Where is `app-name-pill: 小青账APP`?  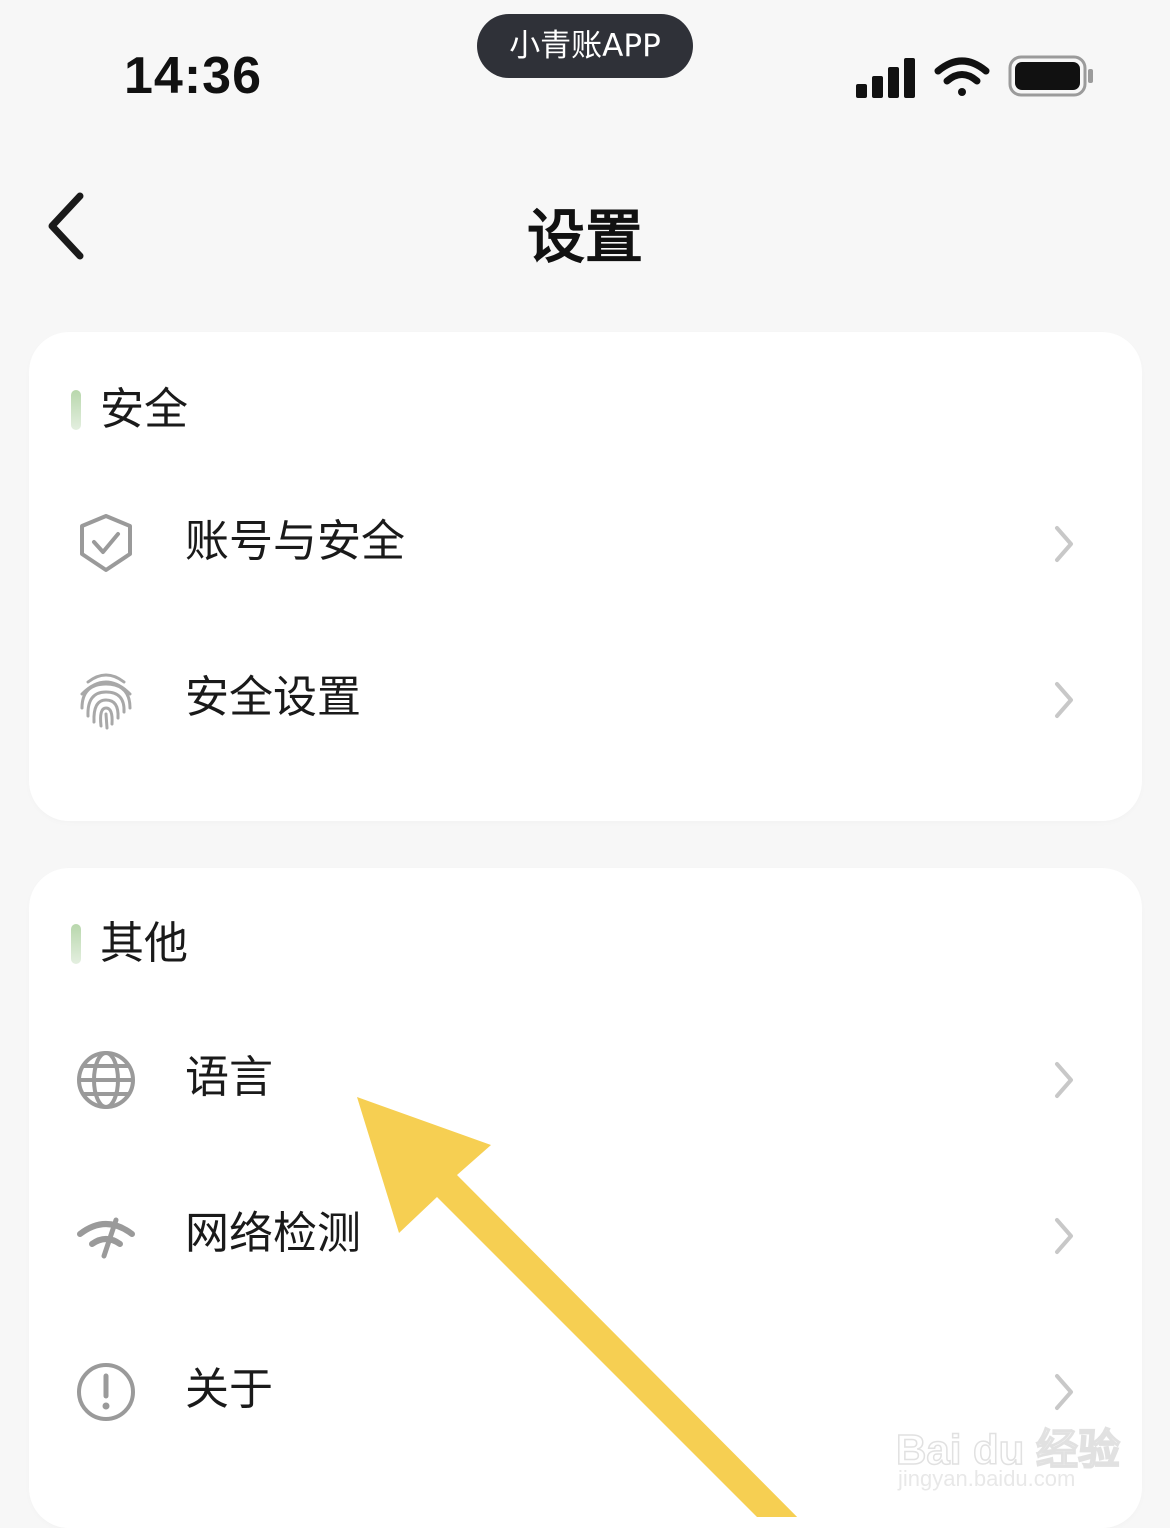
app-name-pill: 小青账APP is located at coordinates (585, 46).